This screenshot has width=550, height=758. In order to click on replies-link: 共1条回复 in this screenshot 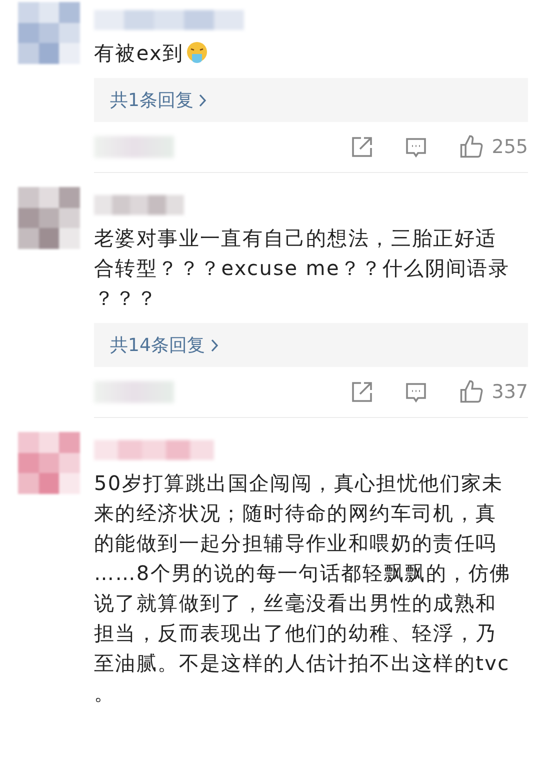, I will do `click(311, 100)`.